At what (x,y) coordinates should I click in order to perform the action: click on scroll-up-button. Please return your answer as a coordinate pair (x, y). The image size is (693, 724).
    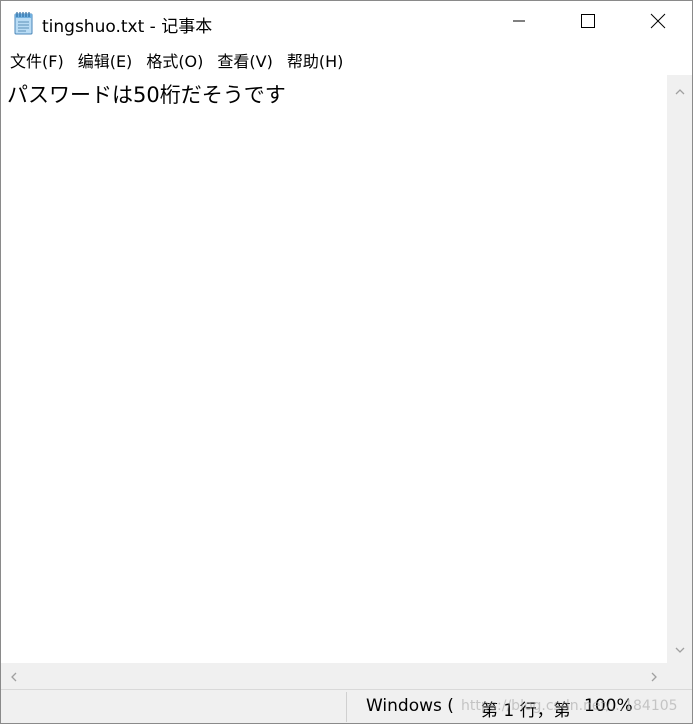
    Looking at the image, I should click on (679, 90).